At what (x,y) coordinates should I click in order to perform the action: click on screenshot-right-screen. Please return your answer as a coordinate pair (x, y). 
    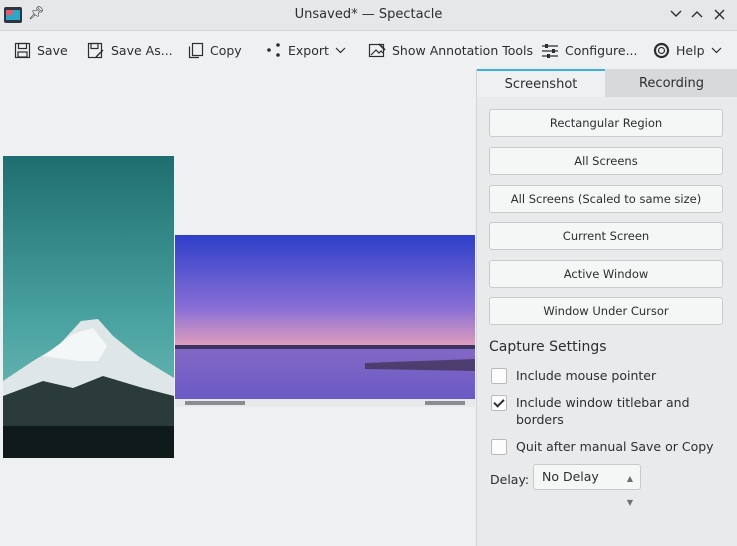
    Looking at the image, I should click on (325, 321).